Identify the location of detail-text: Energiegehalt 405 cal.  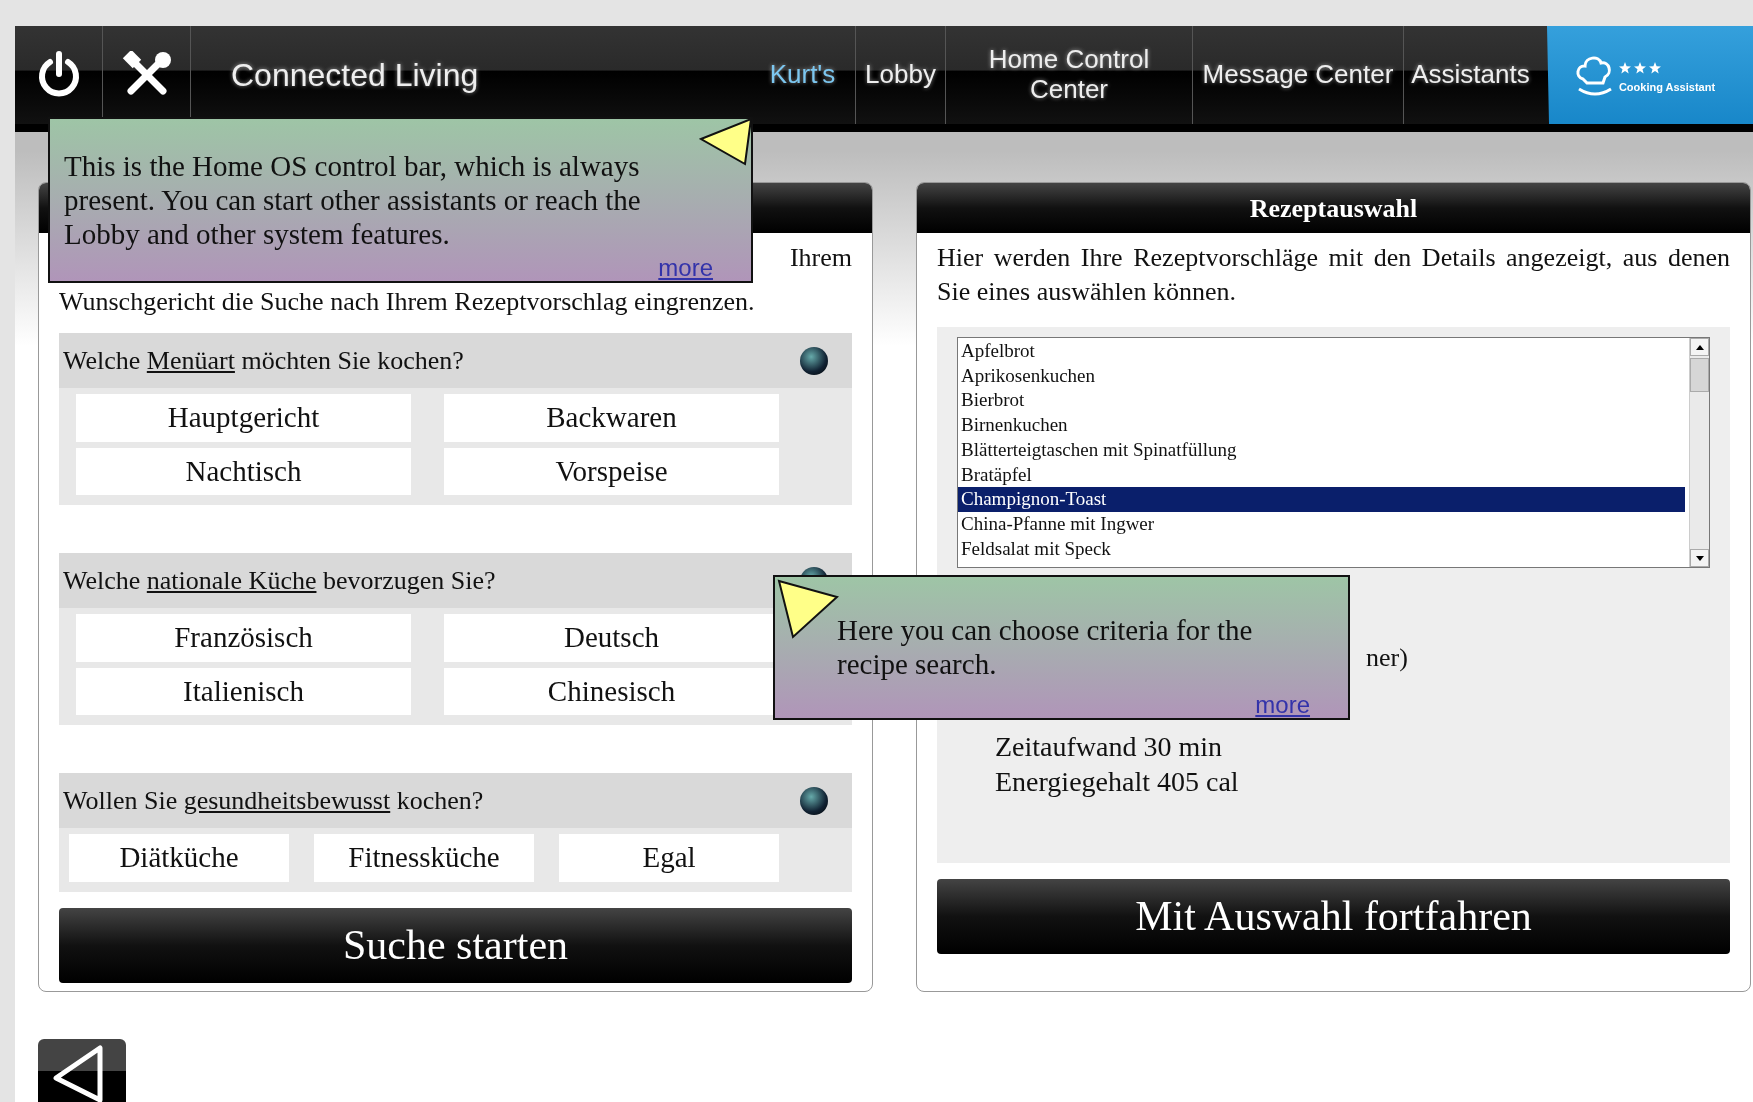
(1117, 781).